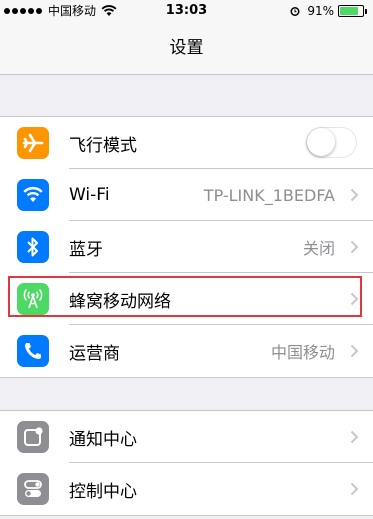 This screenshot has height=519, width=373. I want to click on row-label: 控制中心, so click(103, 491).